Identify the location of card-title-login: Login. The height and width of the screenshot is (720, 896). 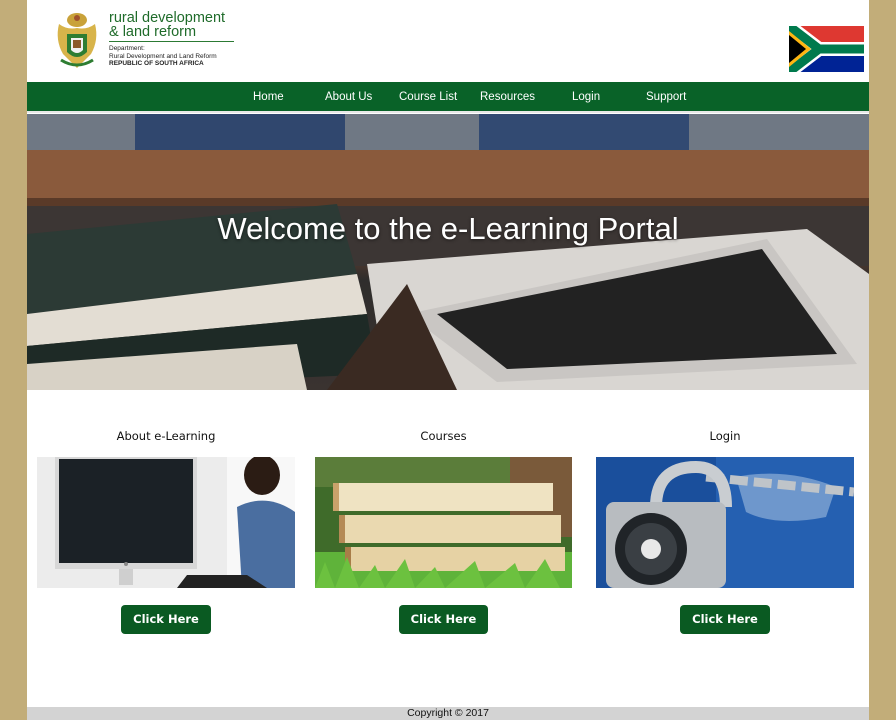
(725, 436).